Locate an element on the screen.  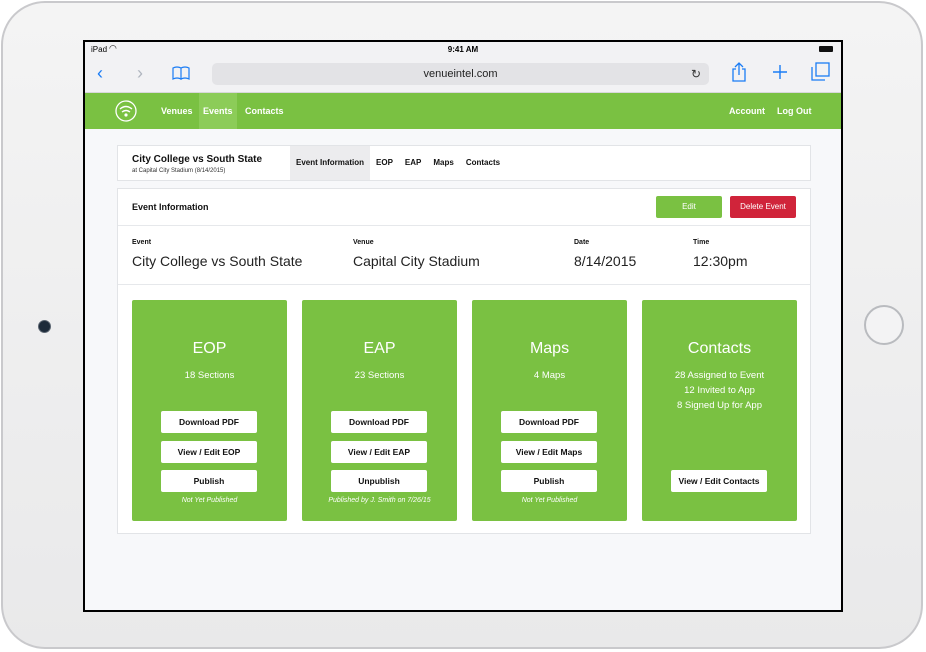
tabs-icon is located at coordinates (820, 74).